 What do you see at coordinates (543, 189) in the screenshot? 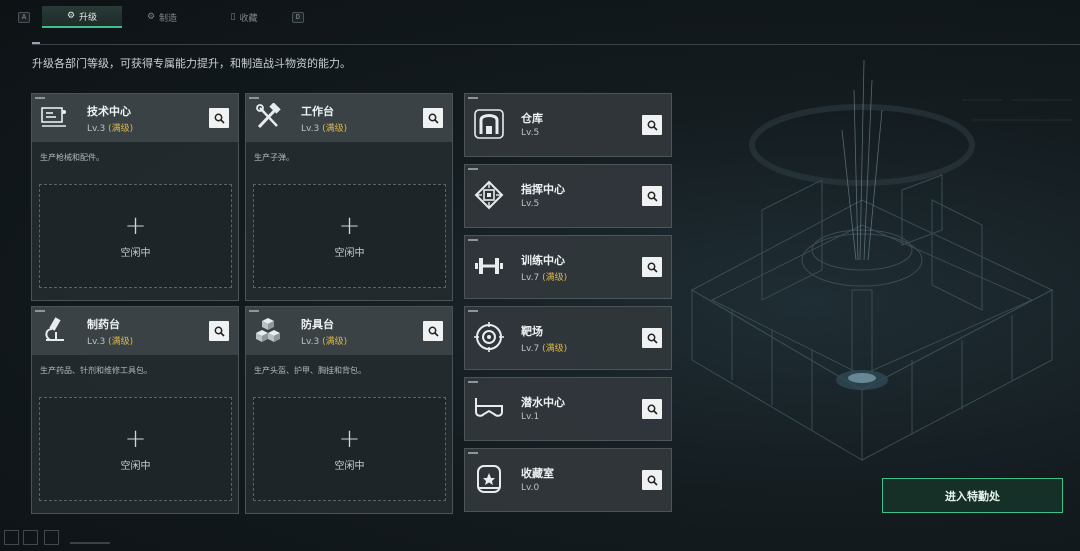
I see `facility-title: 指挥中心` at bounding box center [543, 189].